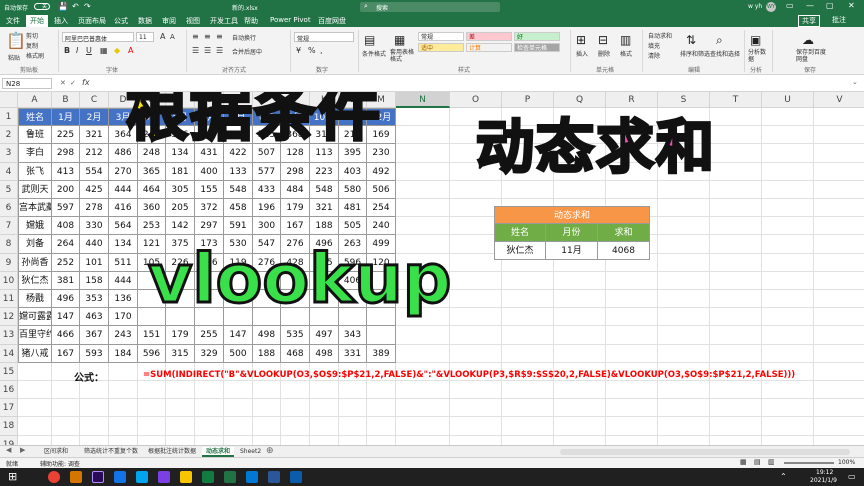  I want to click on delete-cells-icon: ⊟, so click(603, 40).